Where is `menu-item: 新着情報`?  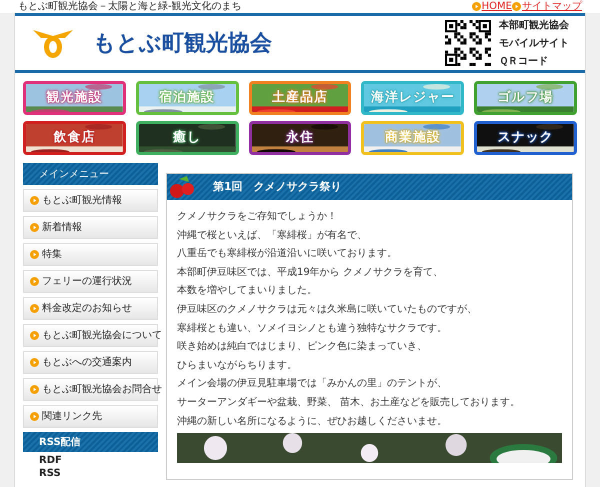
menu-item: 新着情報 is located at coordinates (90, 227).